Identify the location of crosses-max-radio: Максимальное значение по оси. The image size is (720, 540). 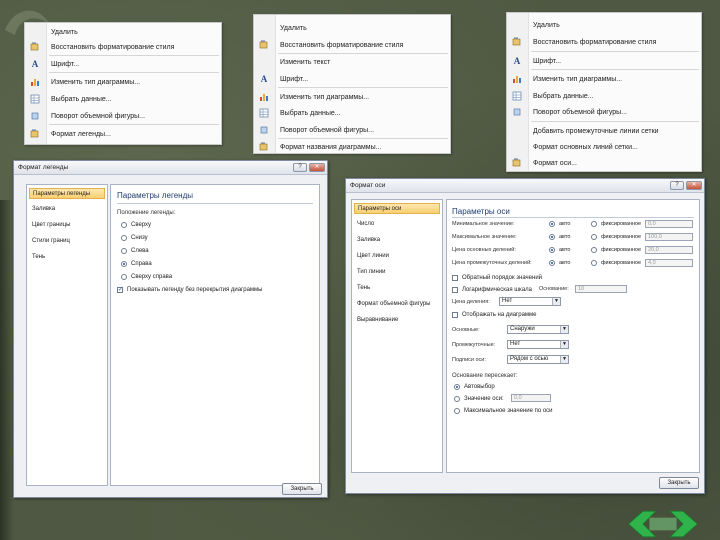
(503, 410).